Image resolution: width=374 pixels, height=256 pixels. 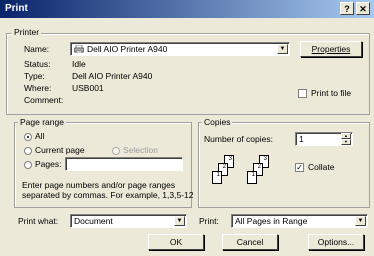 I want to click on status-value: Idle, so click(x=79, y=64).